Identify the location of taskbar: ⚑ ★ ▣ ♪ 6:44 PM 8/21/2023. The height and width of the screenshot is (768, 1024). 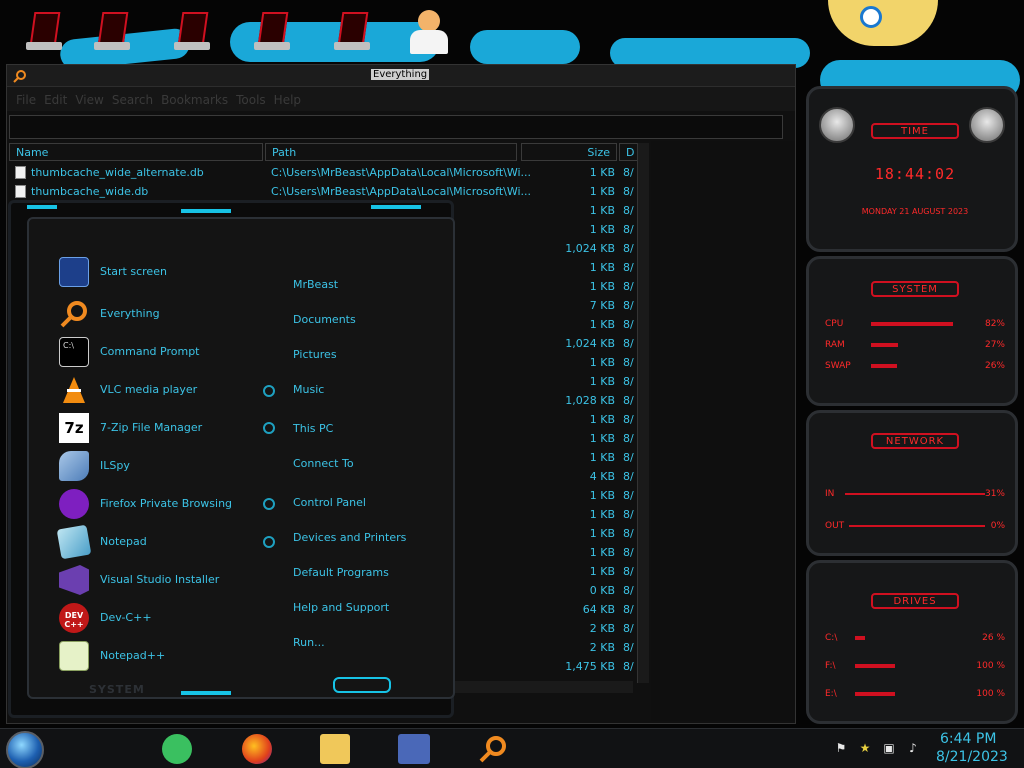
(512, 748).